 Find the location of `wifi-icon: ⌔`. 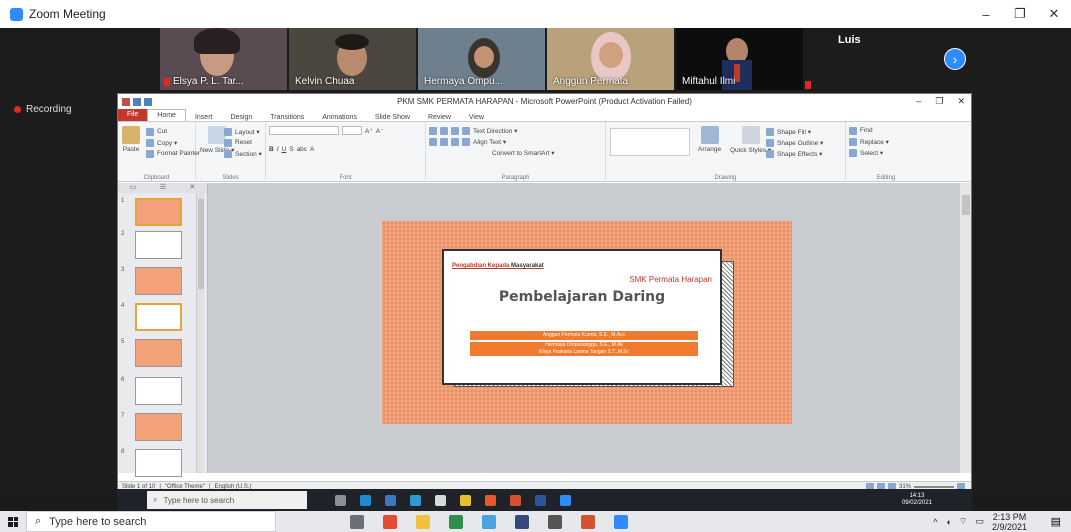

wifi-icon: ⌔ is located at coordinates (963, 521).